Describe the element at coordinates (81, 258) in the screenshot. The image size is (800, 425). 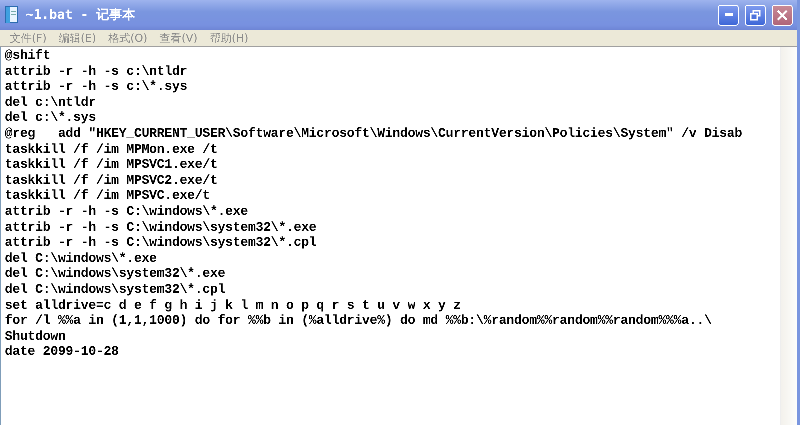
I see `code-line: del C:\windows\*.exe` at that location.